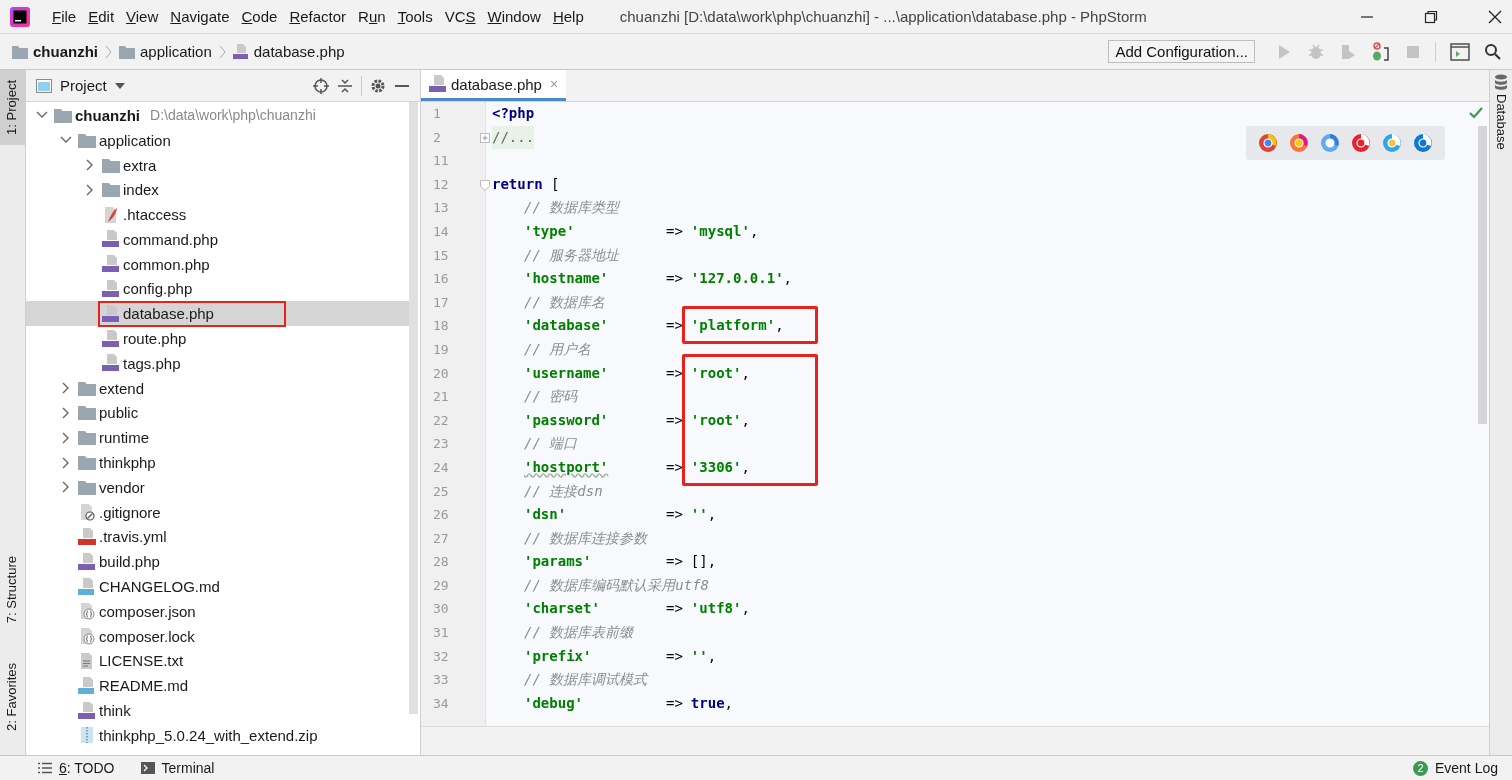 This screenshot has height=780, width=1512. I want to click on tool-window-tab: 7: Structure, so click(12, 589).